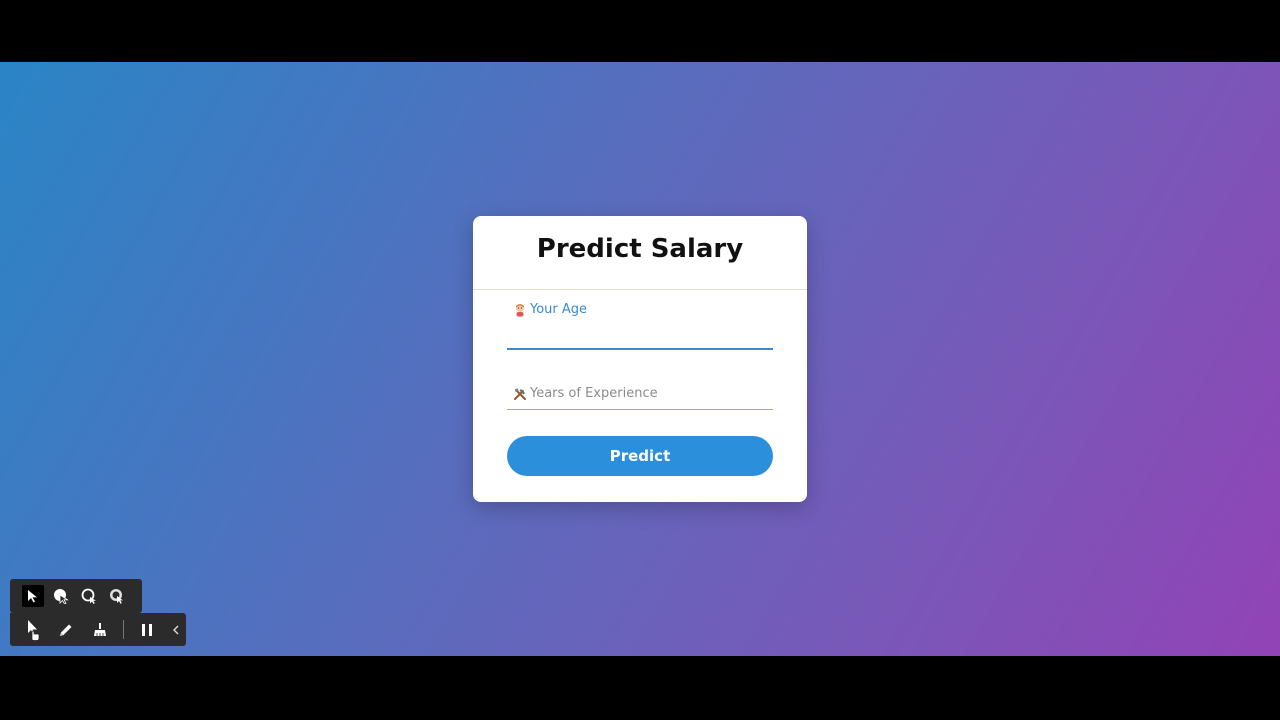 The height and width of the screenshot is (720, 1280). Describe the element at coordinates (61, 596) in the screenshot. I see `spotlight-icon` at that location.